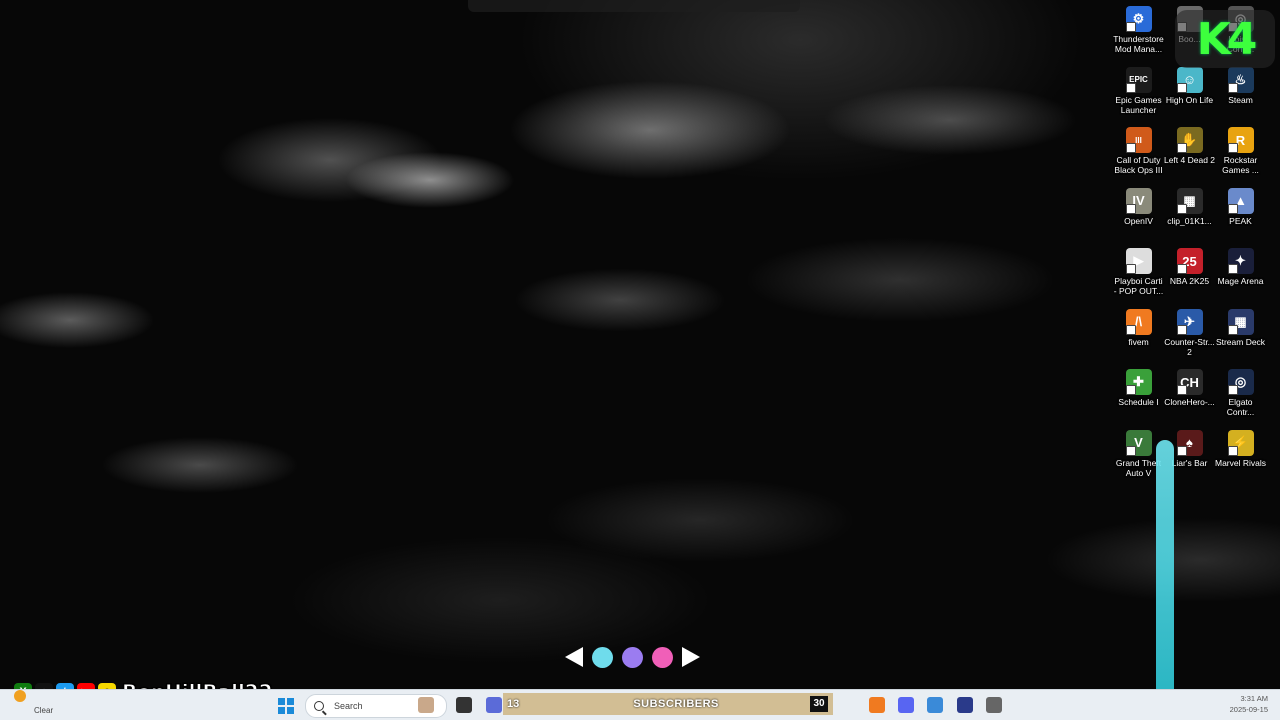 Image resolution: width=1280 pixels, height=720 pixels. I want to click on weather-text: Clear, so click(44, 710).